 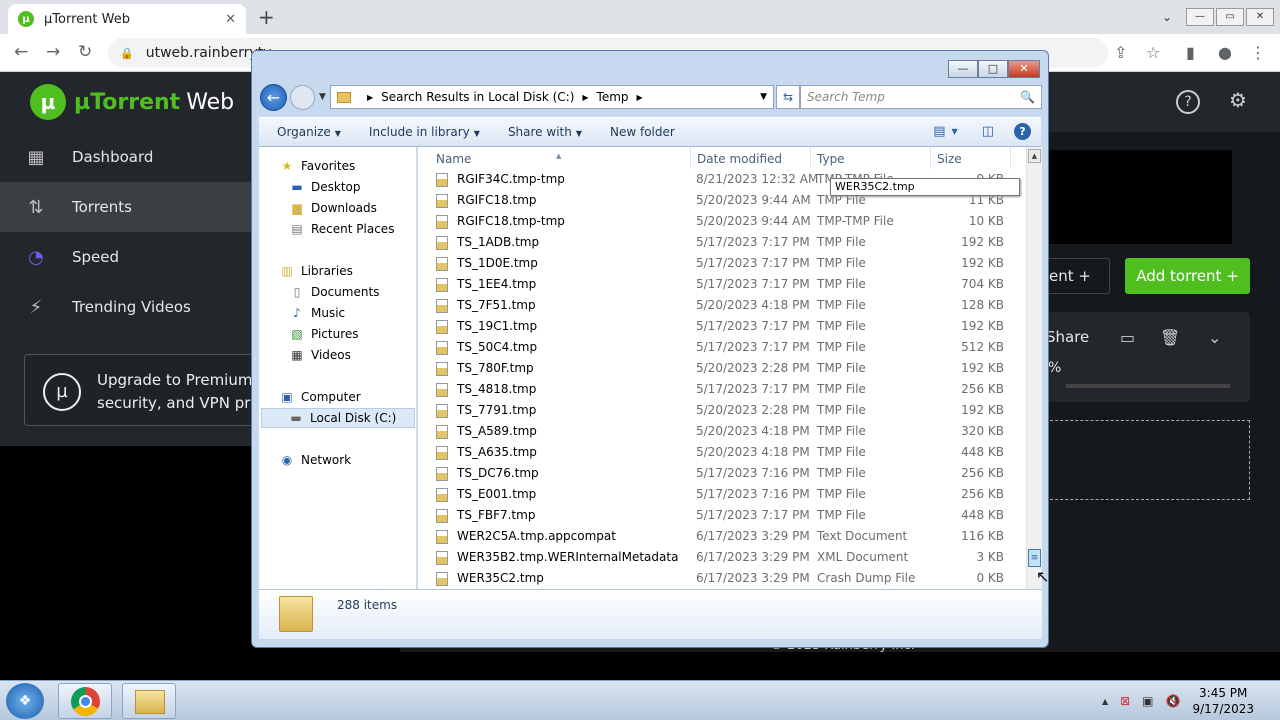 What do you see at coordinates (424, 132) in the screenshot?
I see `include-in-library-menu: Include in library ▼` at bounding box center [424, 132].